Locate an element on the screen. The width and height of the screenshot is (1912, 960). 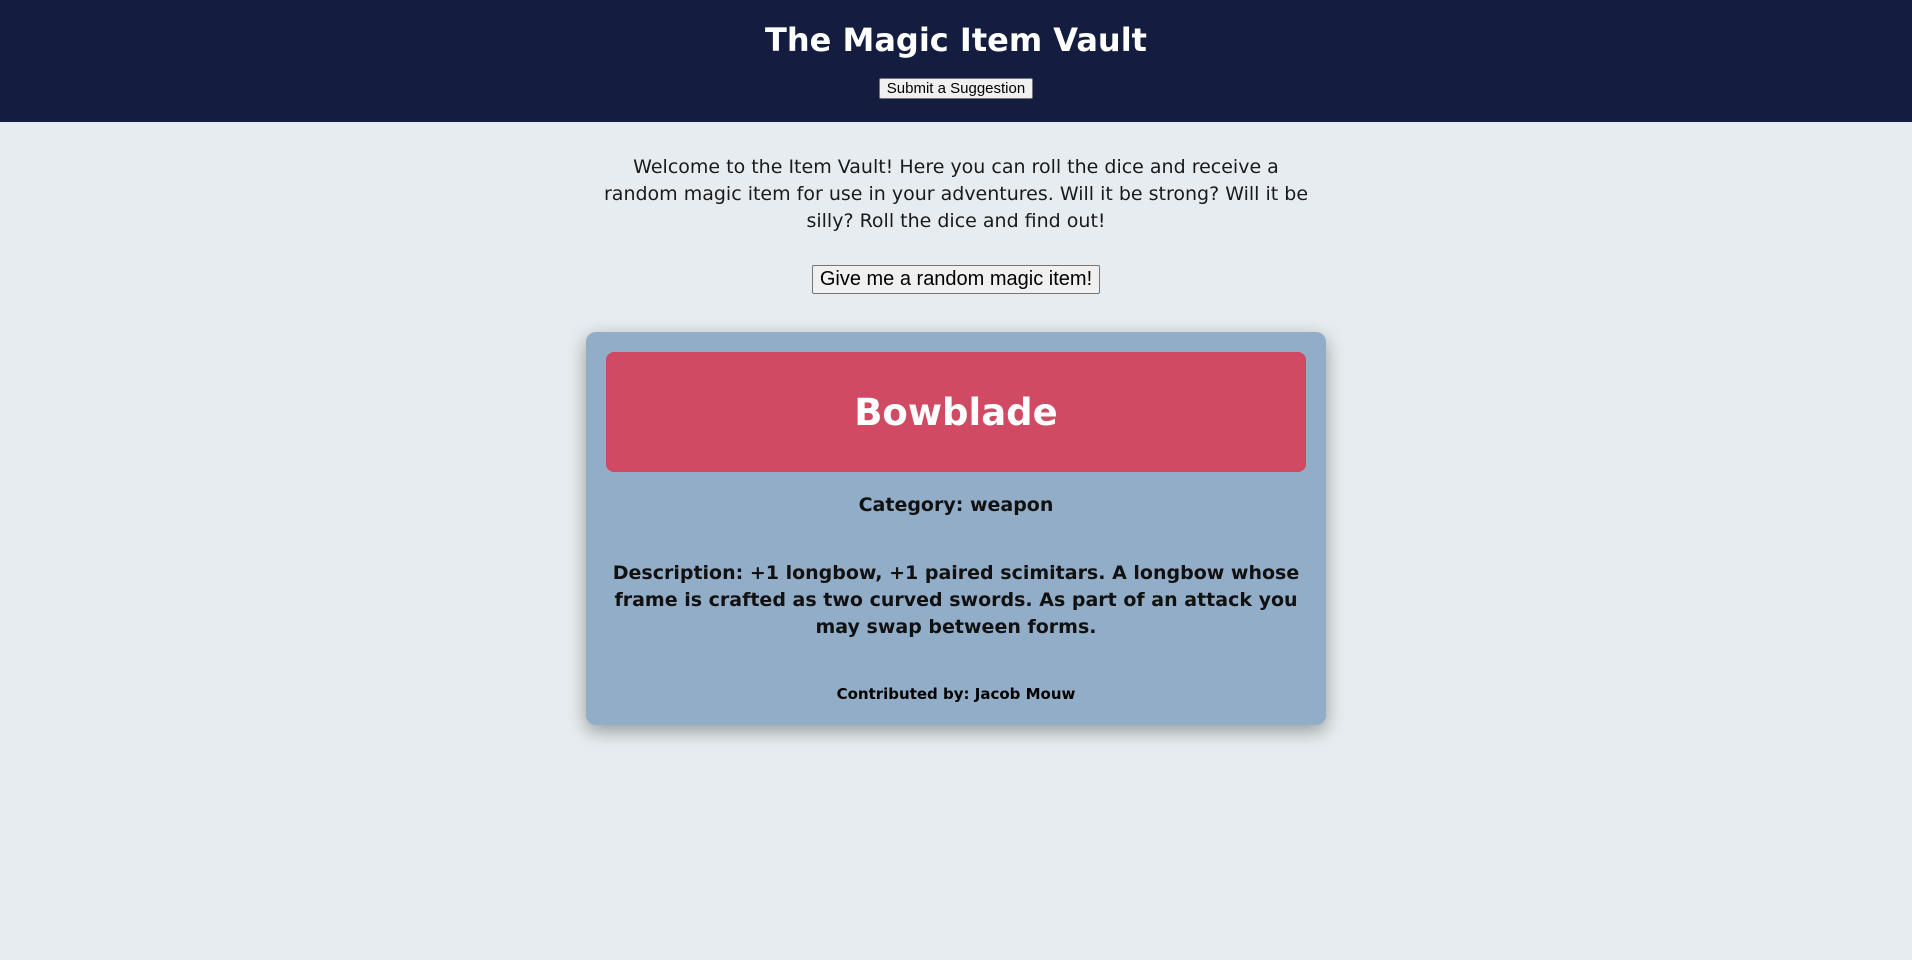
item-name: Bowblade is located at coordinates (956, 412).